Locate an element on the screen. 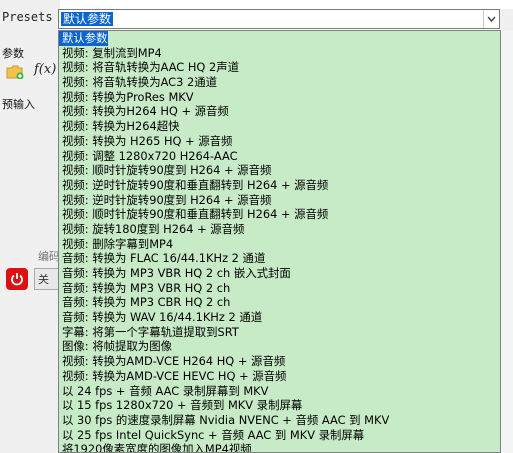  left-panel: Presets 参数 f(x) 预输入 编码 关机 is located at coordinates (30, 226).